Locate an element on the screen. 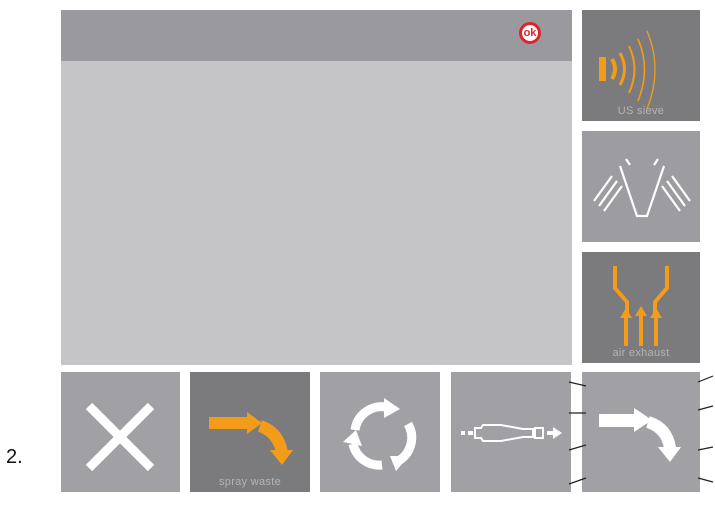 This screenshot has height=506, width=715. ok-status-badge: ok is located at coordinates (530, 33).